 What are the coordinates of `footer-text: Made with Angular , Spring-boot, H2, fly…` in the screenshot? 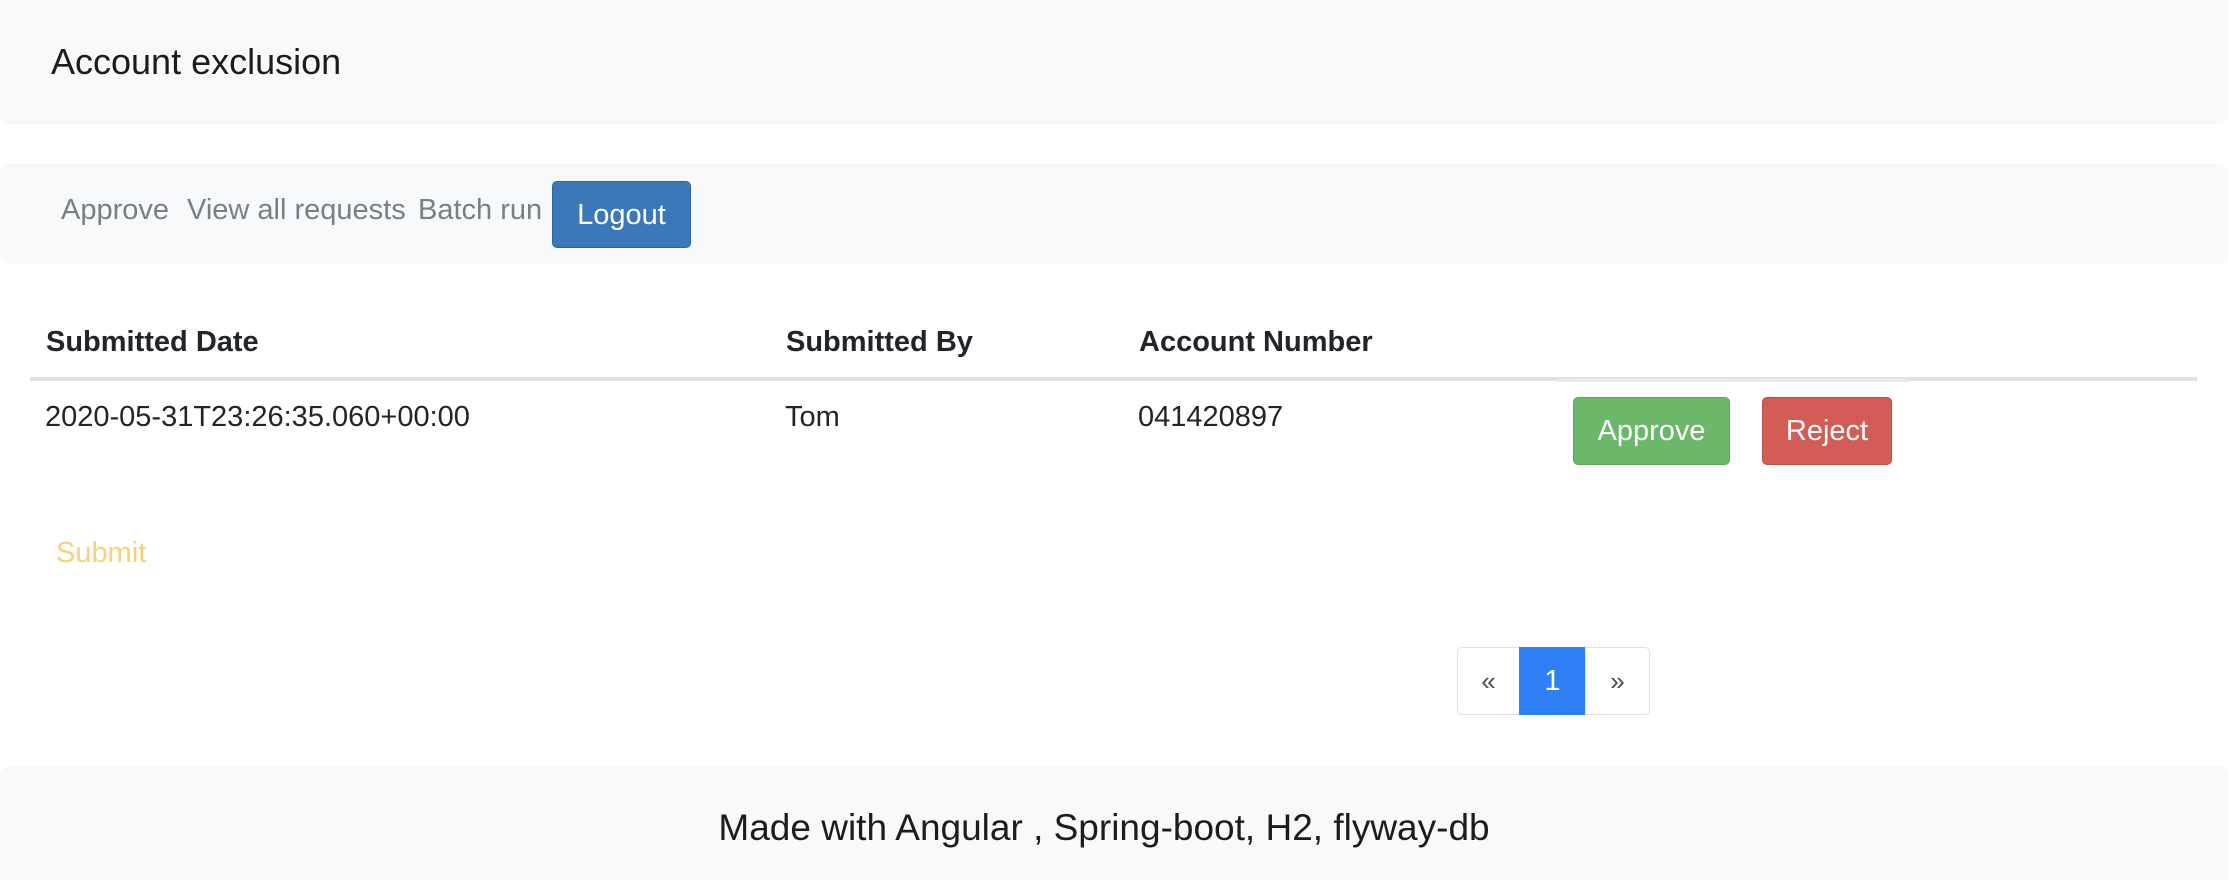 It's located at (1104, 827).